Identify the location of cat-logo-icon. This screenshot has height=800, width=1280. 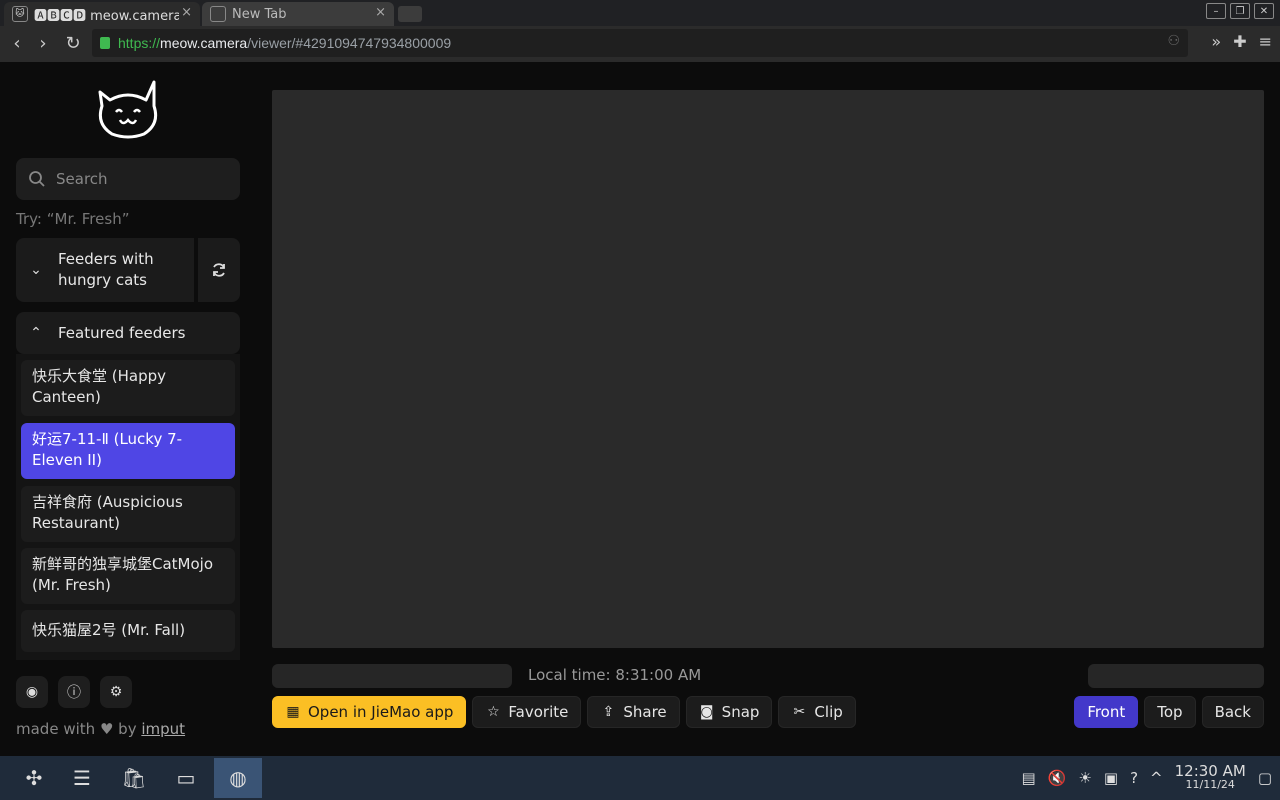
(128, 109).